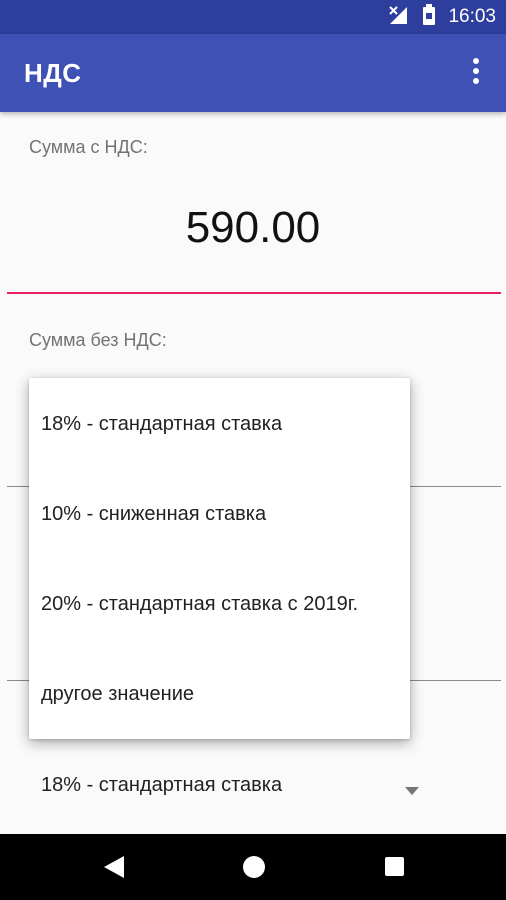  Describe the element at coordinates (219, 514) in the screenshot. I see `dropdown-option-10: 10% - сниженная ставка` at that location.